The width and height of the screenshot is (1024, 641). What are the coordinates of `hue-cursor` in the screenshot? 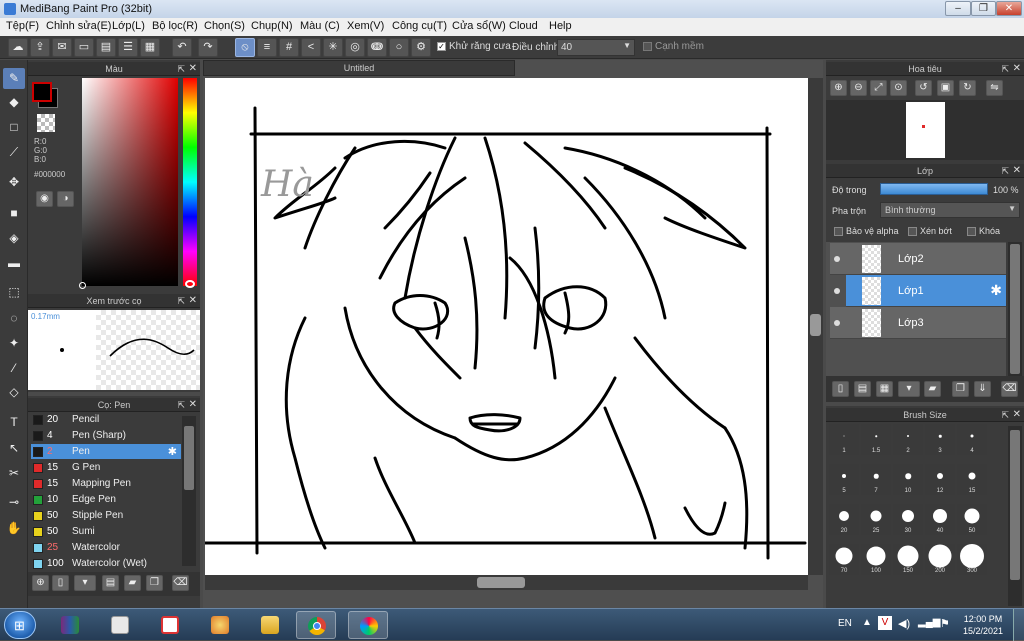 It's located at (190, 284).